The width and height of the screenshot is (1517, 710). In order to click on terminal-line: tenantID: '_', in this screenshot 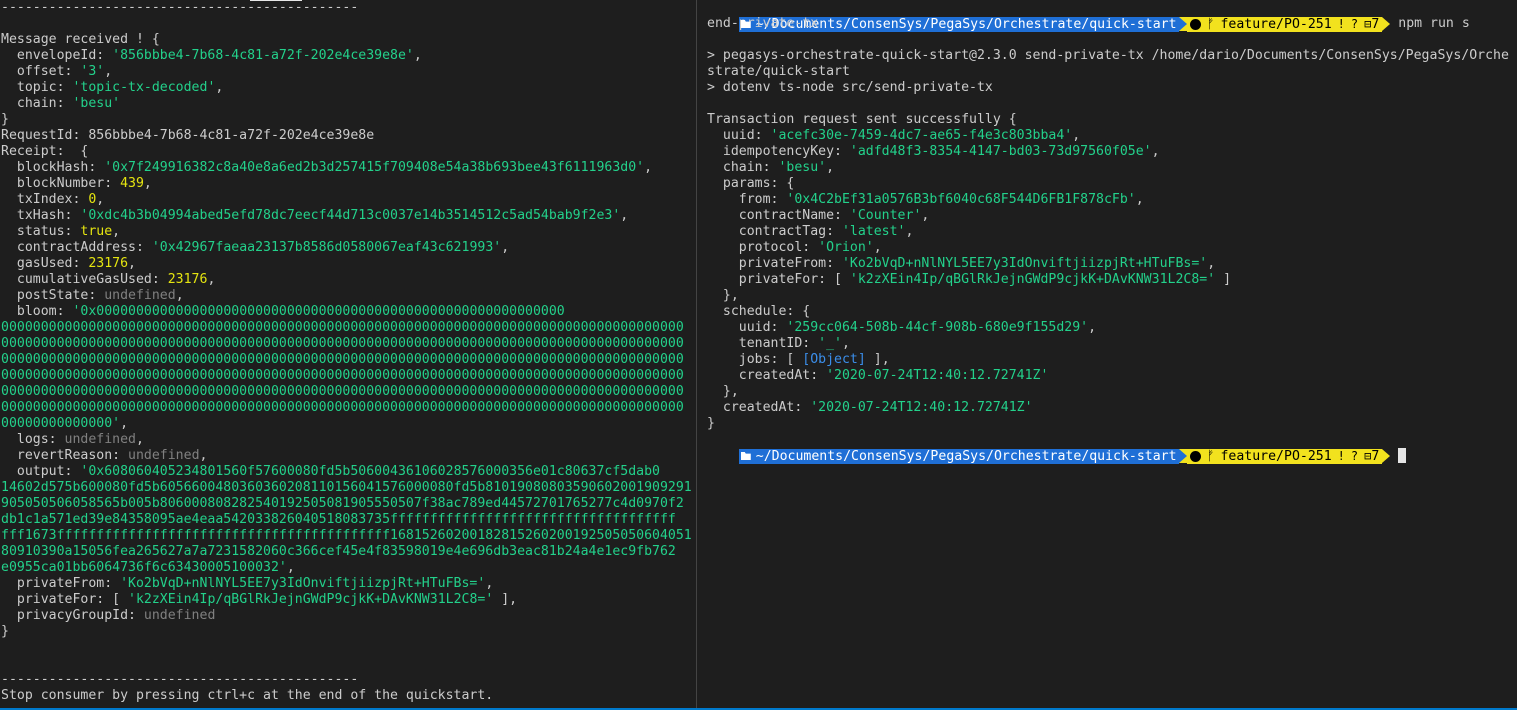, I will do `click(1112, 344)`.